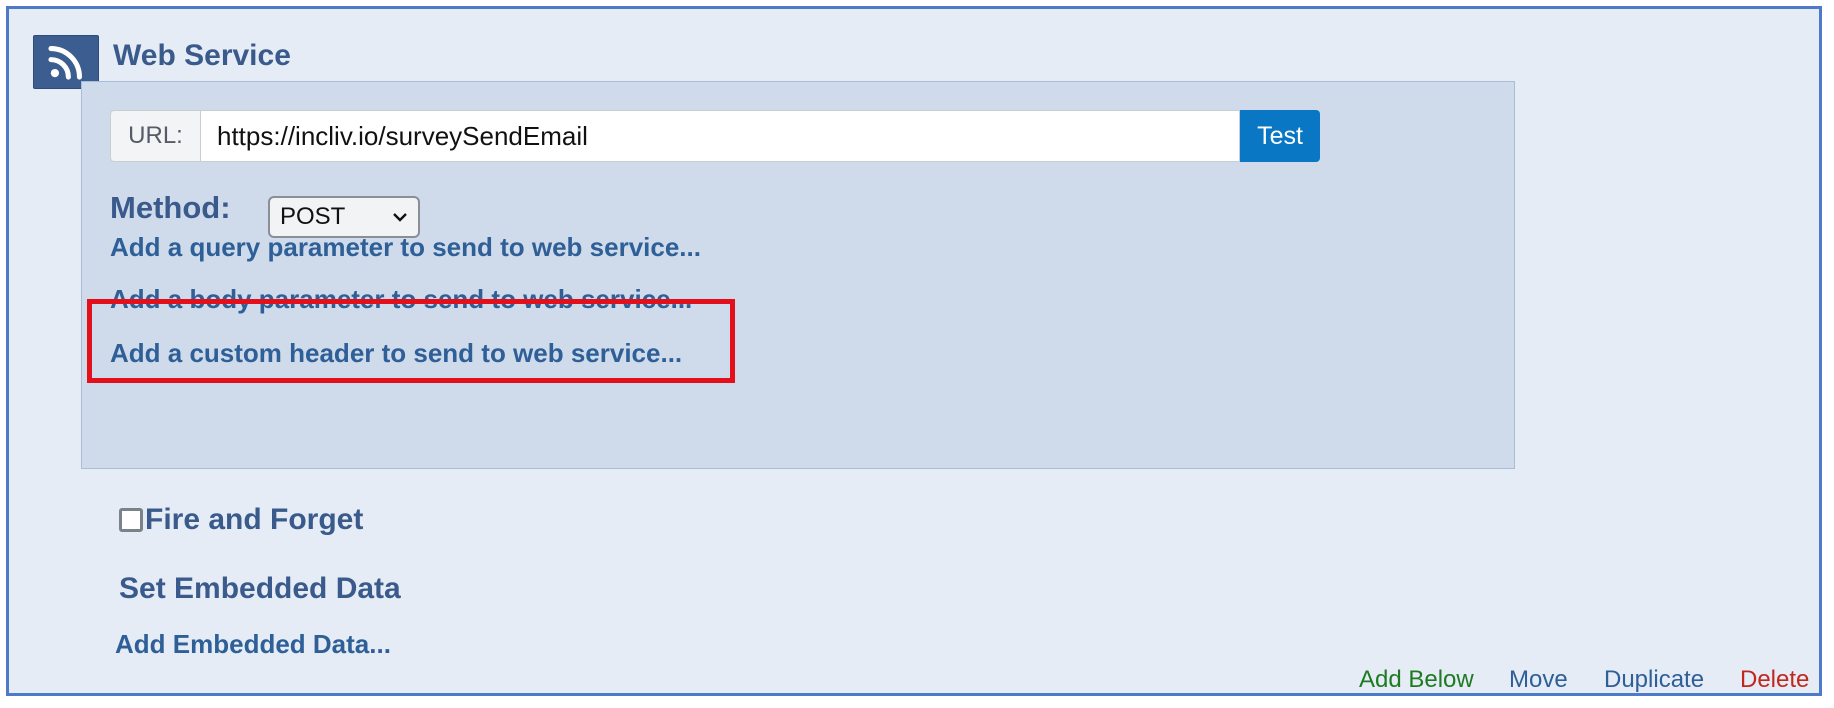 This screenshot has width=1834, height=708. I want to click on card-title: Web Service, so click(202, 55).